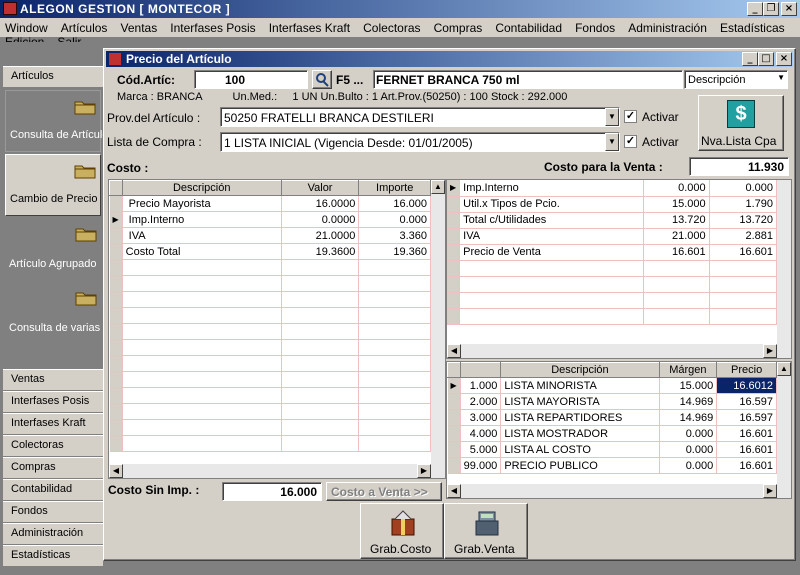 The height and width of the screenshot is (575, 800). Describe the element at coordinates (53, 313) in the screenshot. I see `sidebar-tile-consulta-varias: Consulta de varias` at that location.